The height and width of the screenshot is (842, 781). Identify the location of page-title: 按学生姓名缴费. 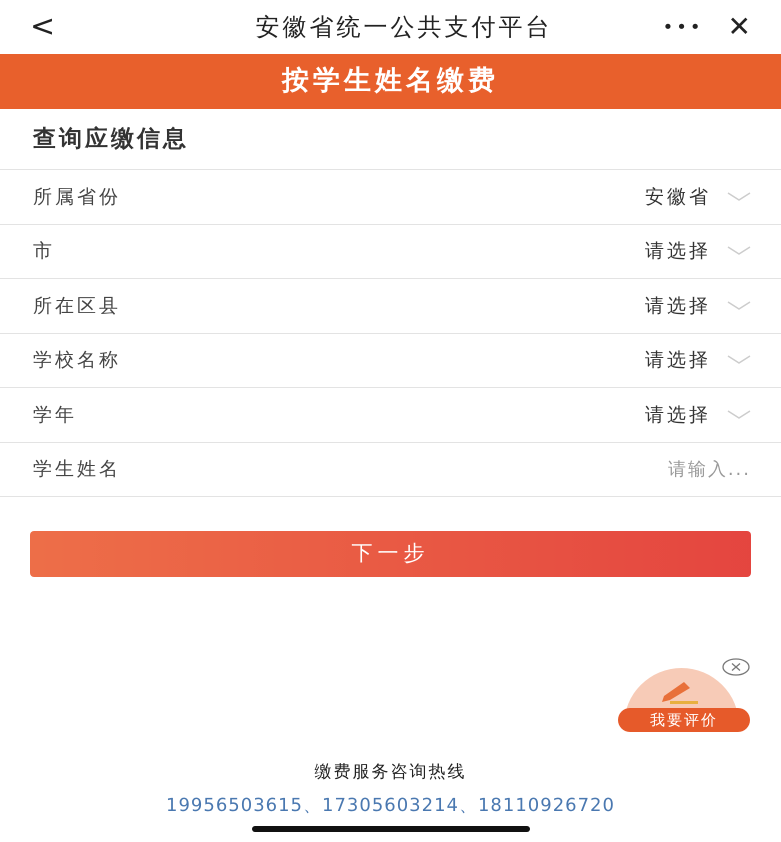
(390, 81).